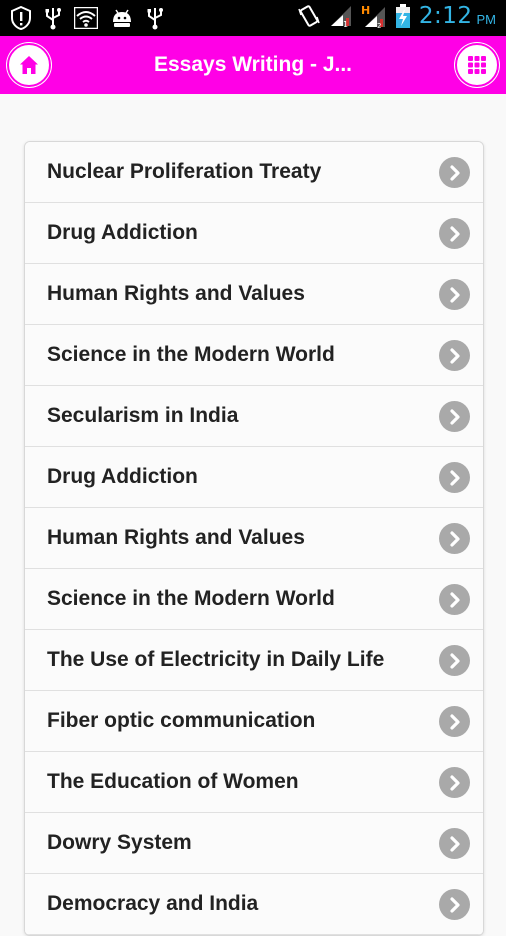 The image size is (506, 936). I want to click on list-item-label: Secularism in India, so click(143, 415).